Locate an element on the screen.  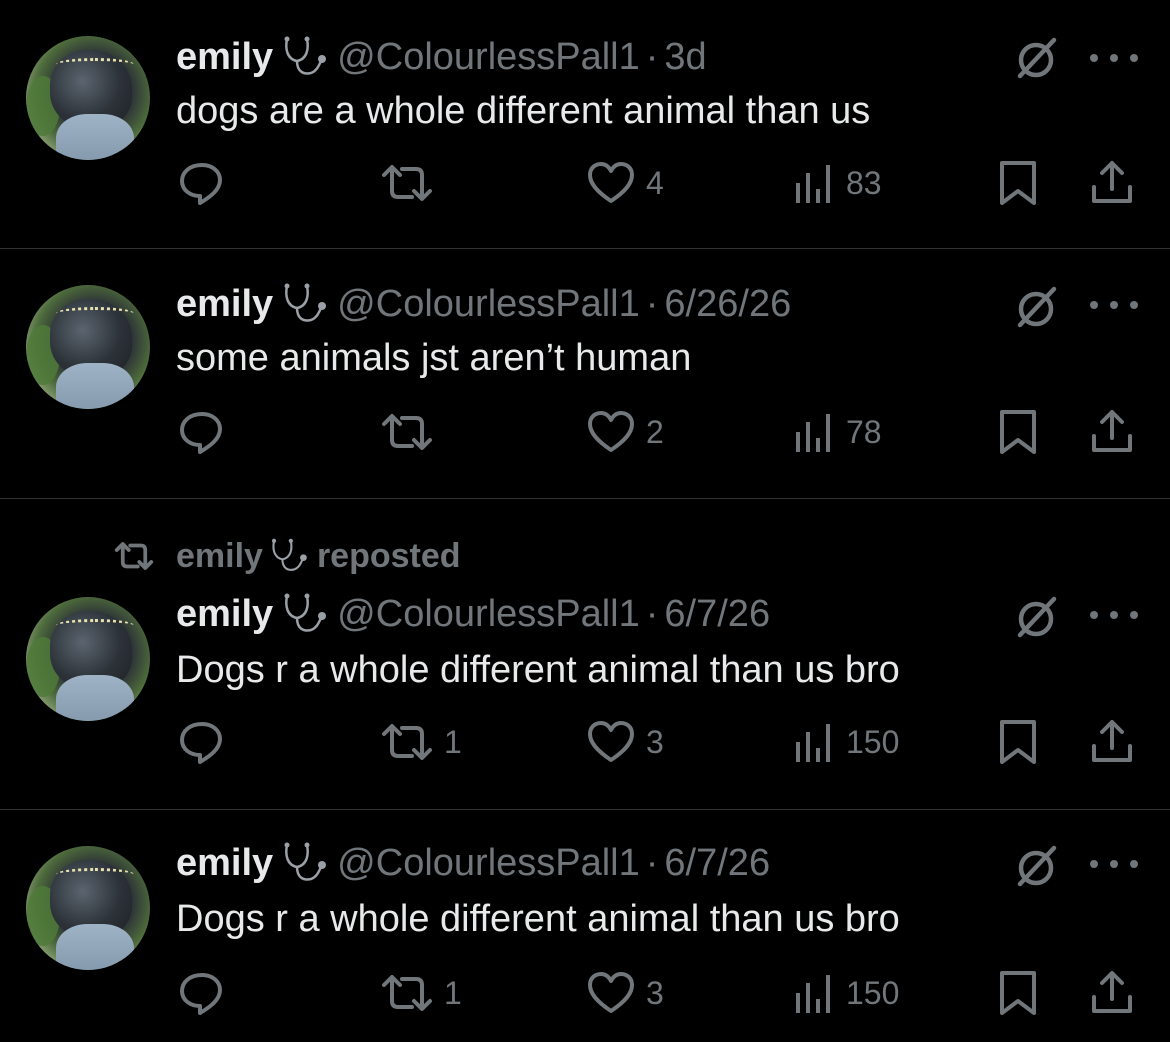
like-count: 4 is located at coordinates (655, 182).